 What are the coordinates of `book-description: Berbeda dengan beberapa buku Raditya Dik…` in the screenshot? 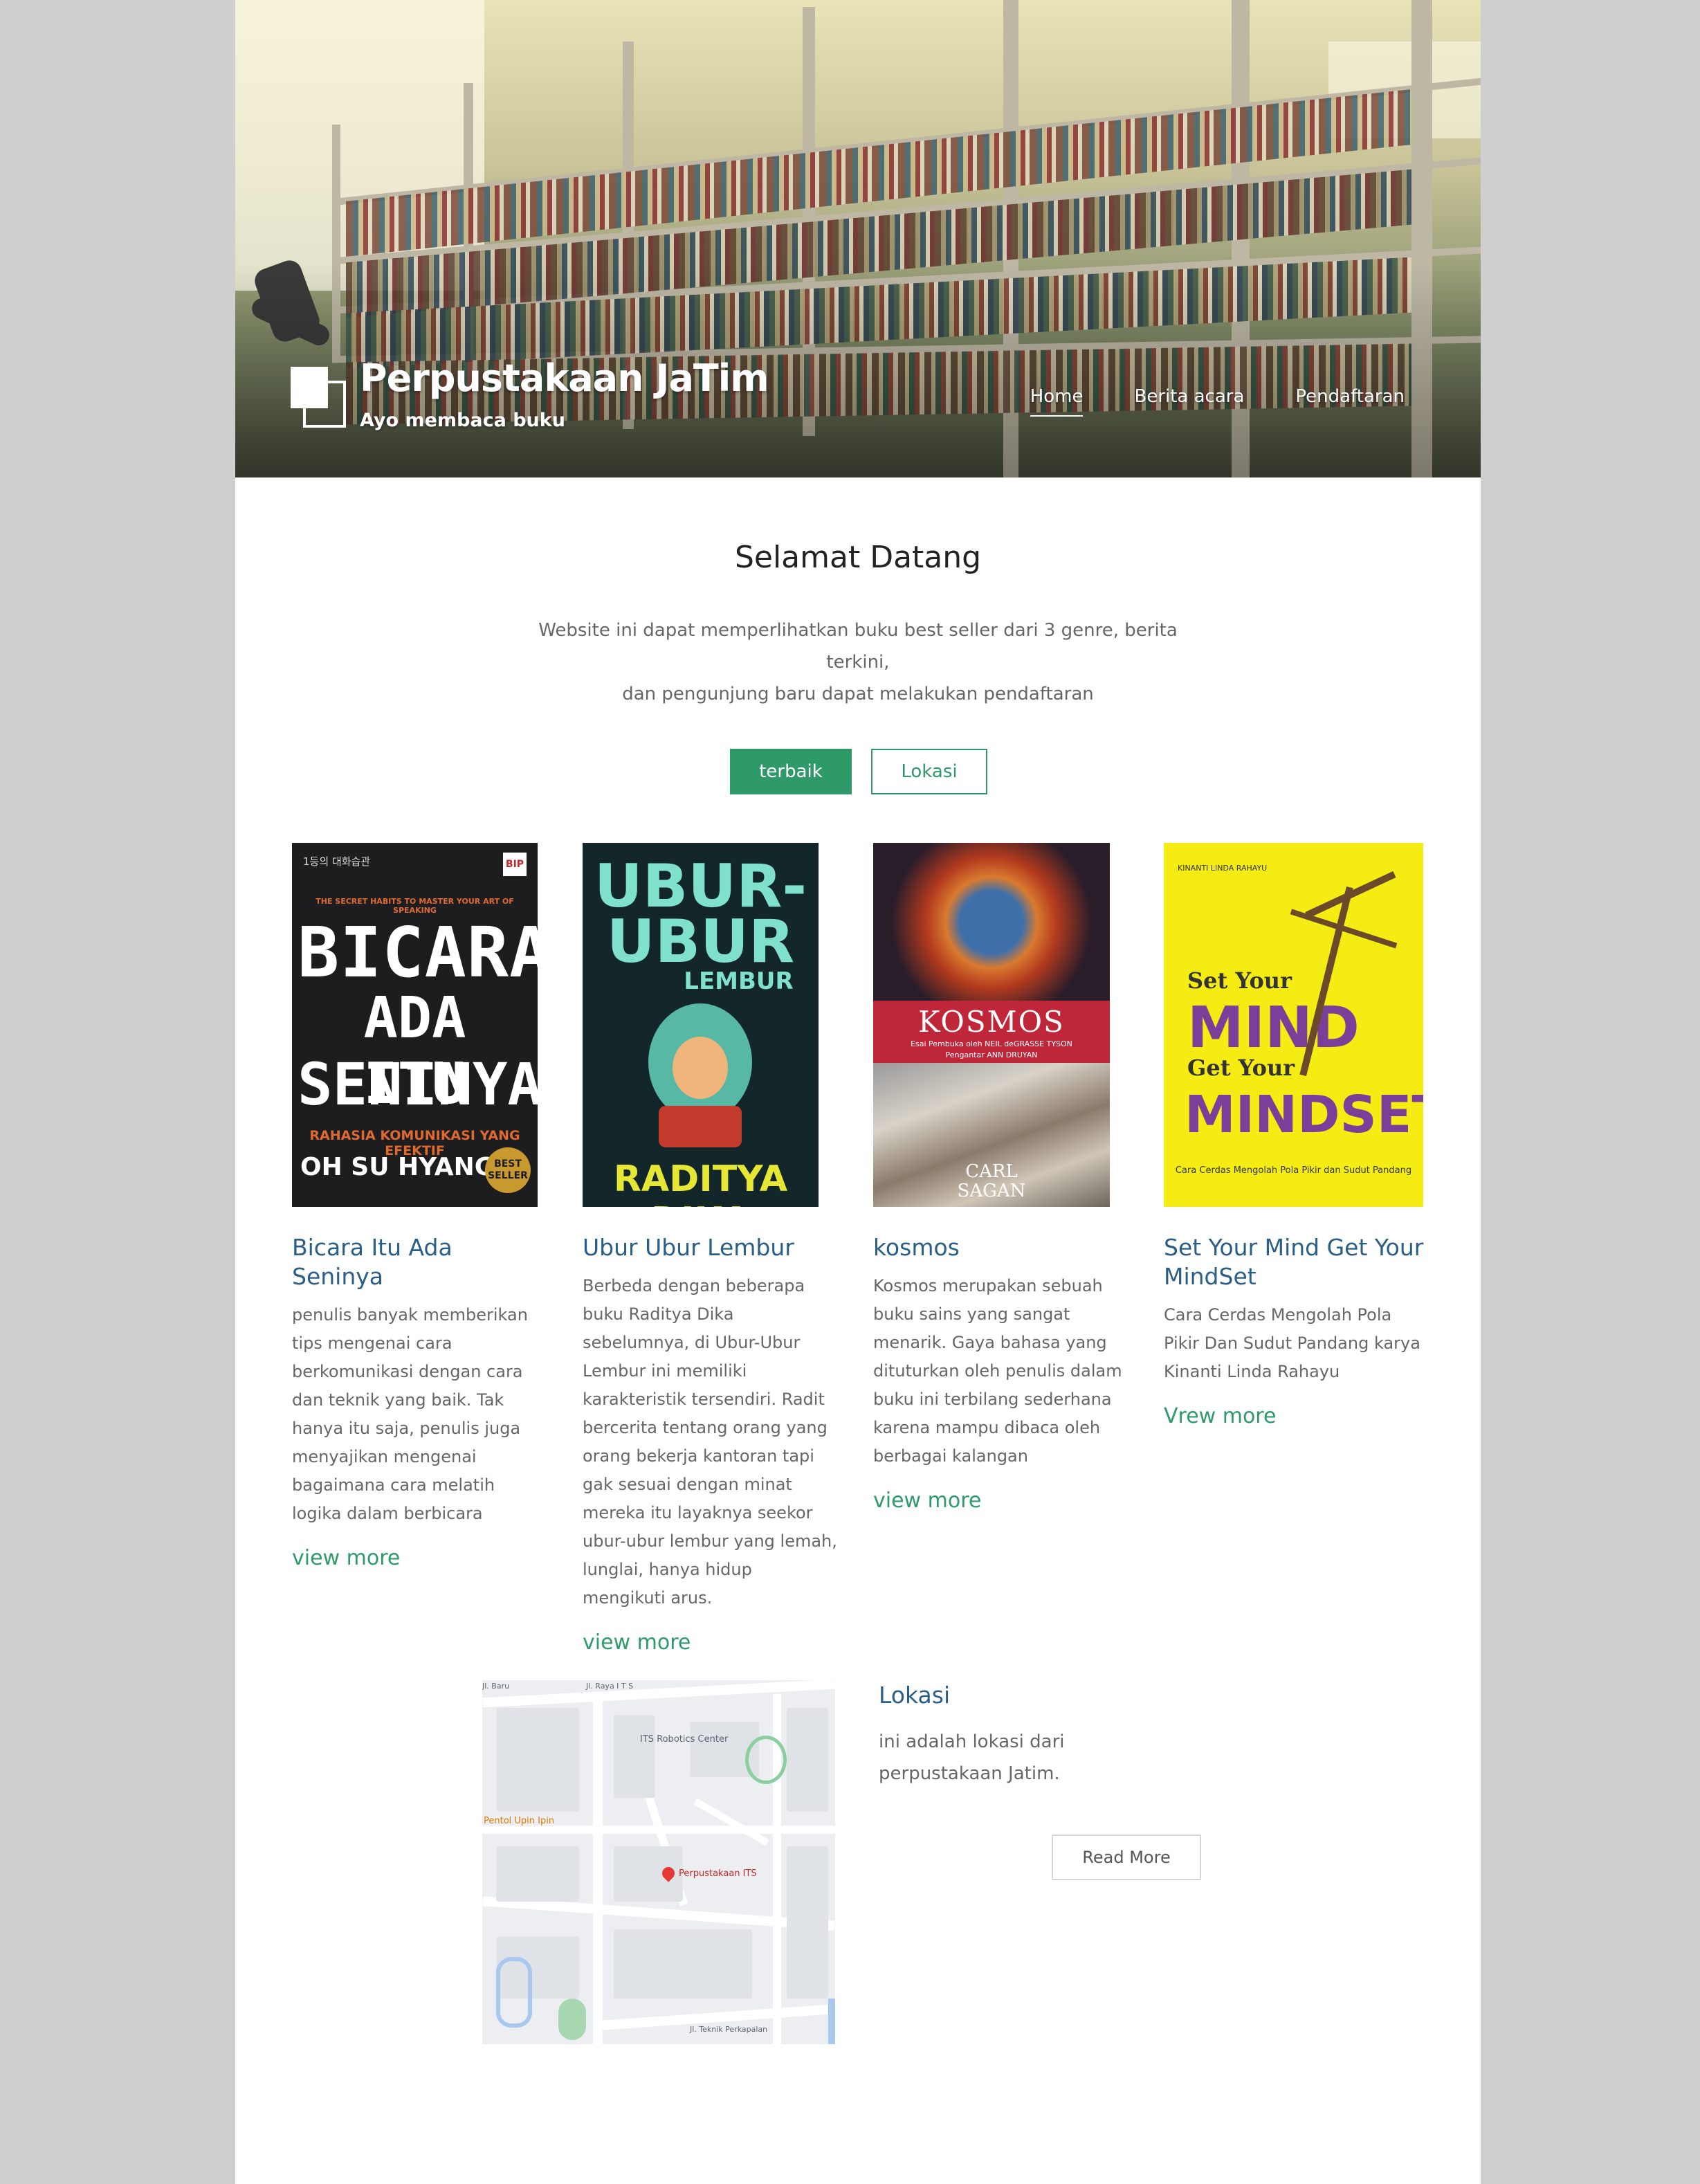 It's located at (710, 1442).